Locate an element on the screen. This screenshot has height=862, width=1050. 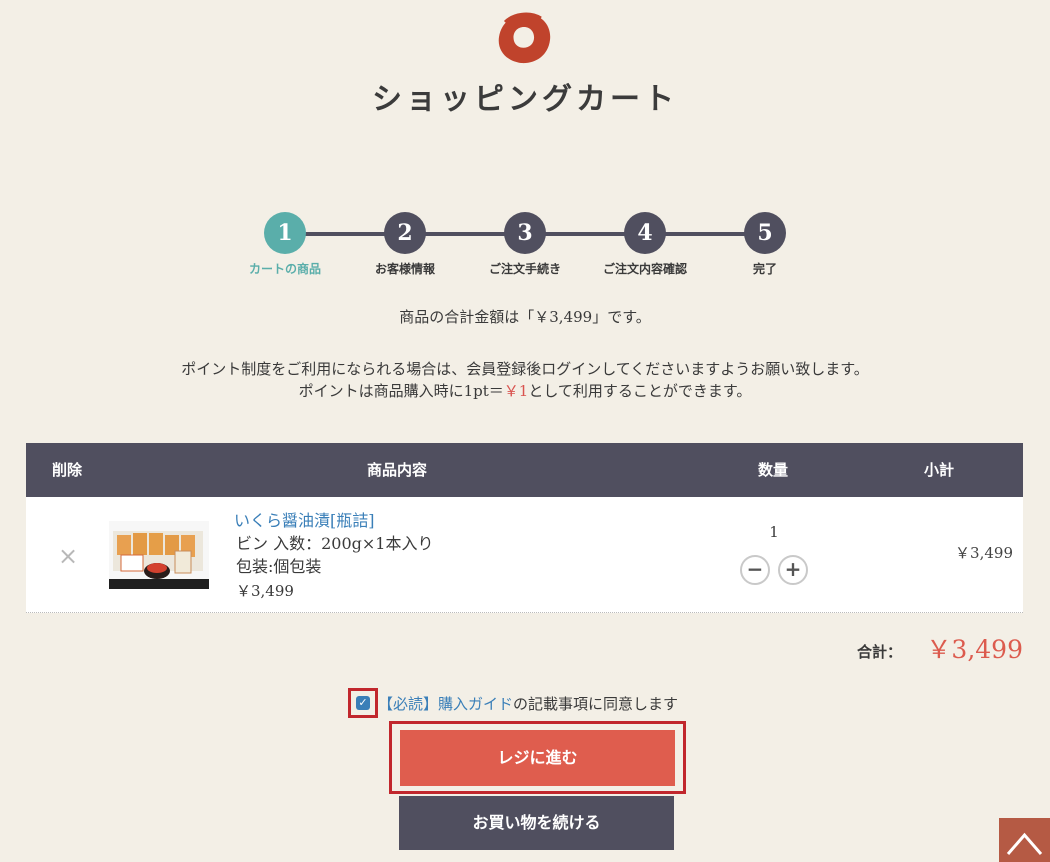
step-label: 完了 is located at coordinates (764, 269).